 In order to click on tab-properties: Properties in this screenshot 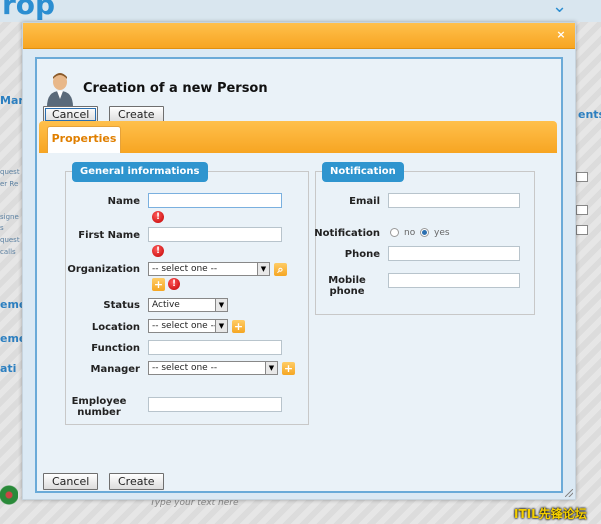, I will do `click(84, 140)`.